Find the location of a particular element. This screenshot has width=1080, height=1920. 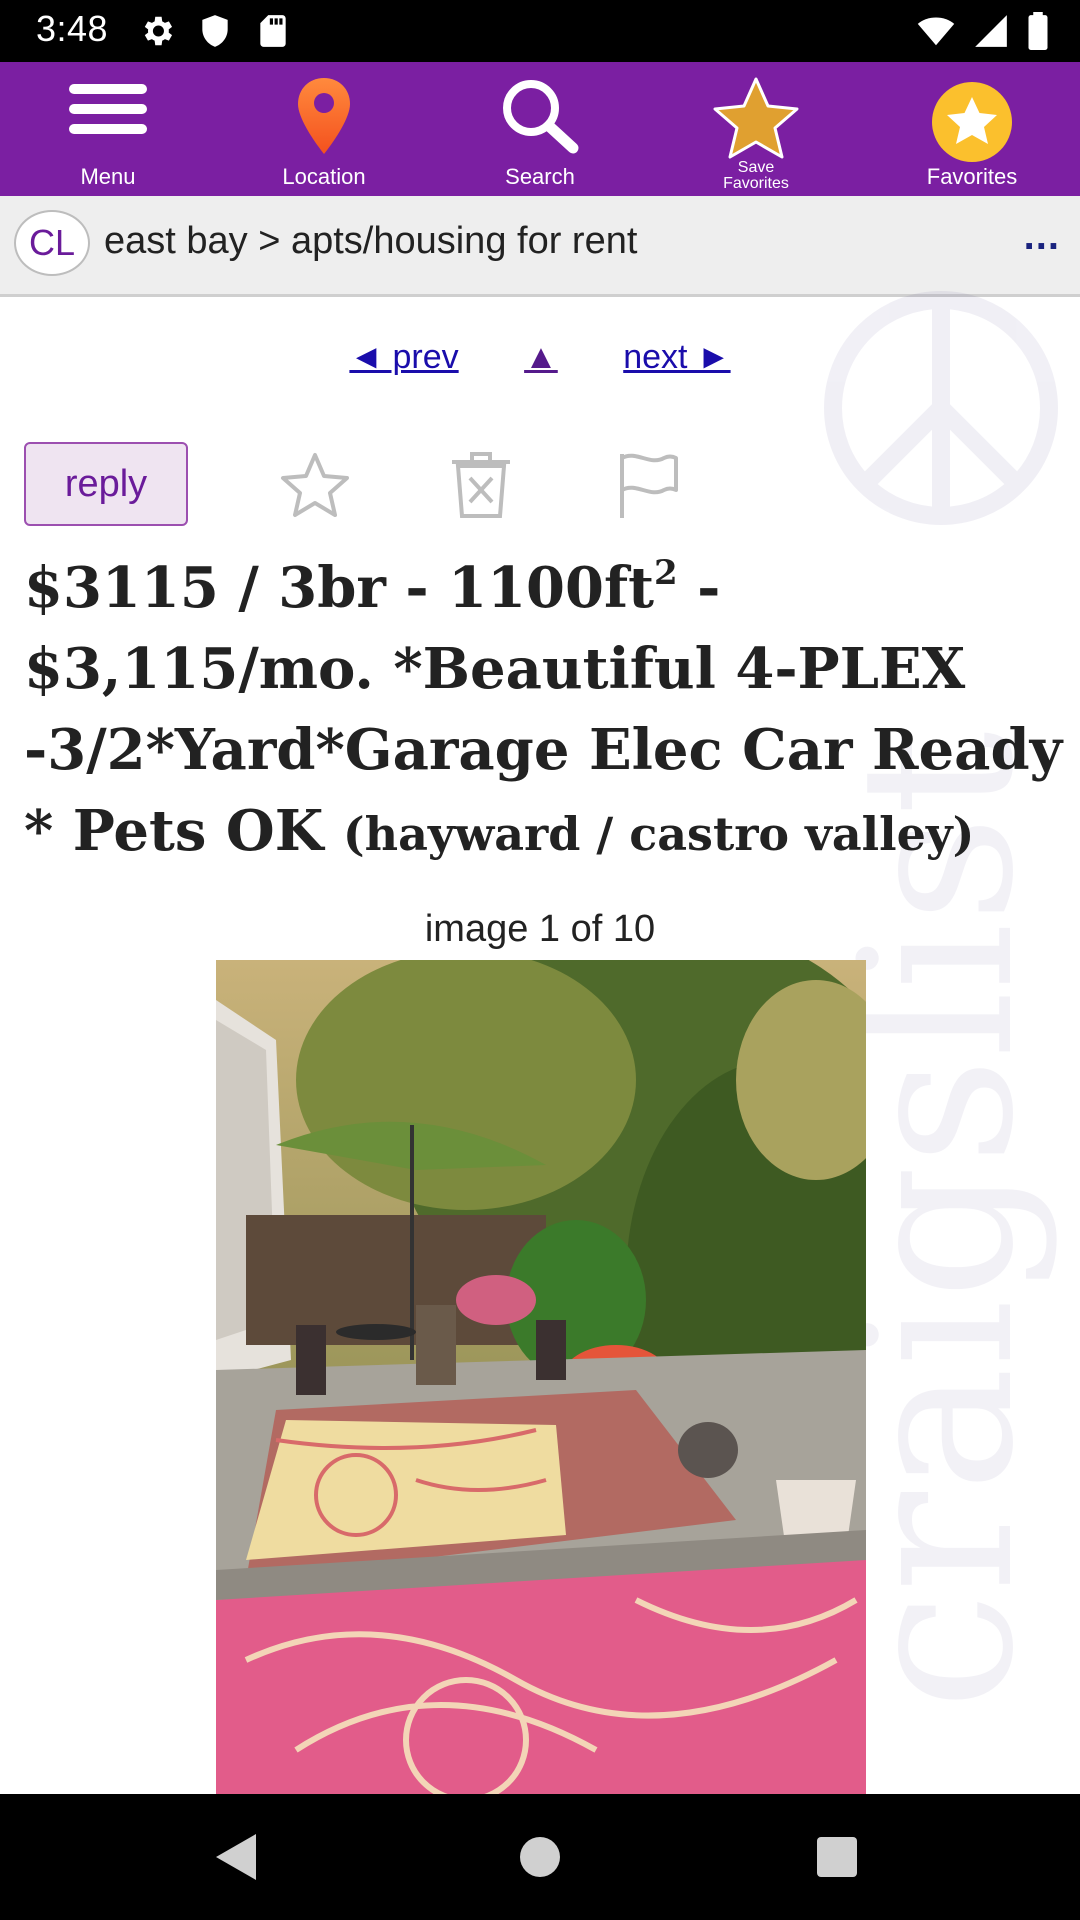

prev-link: ◄ prev is located at coordinates (403, 357).